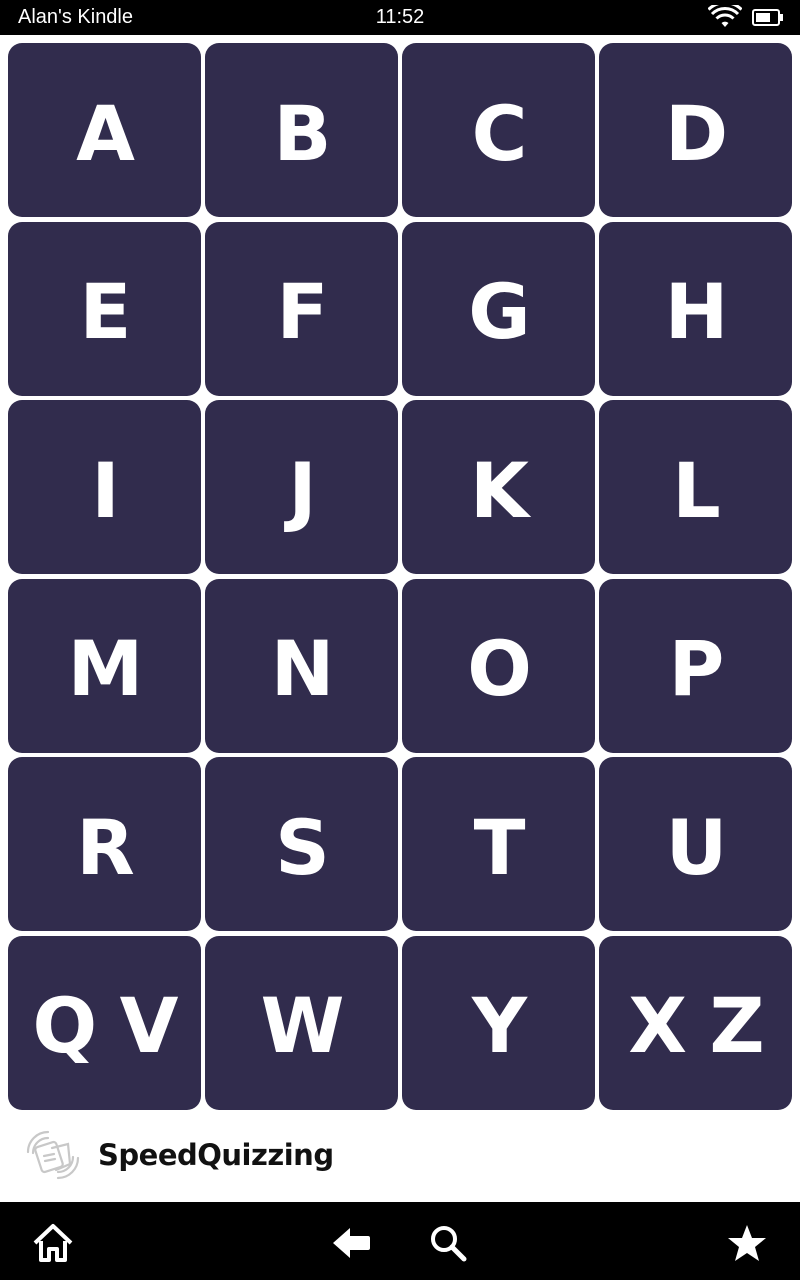 The width and height of the screenshot is (800, 1280). I want to click on status-bar: Alan's Kindle 11:52, so click(400, 17).